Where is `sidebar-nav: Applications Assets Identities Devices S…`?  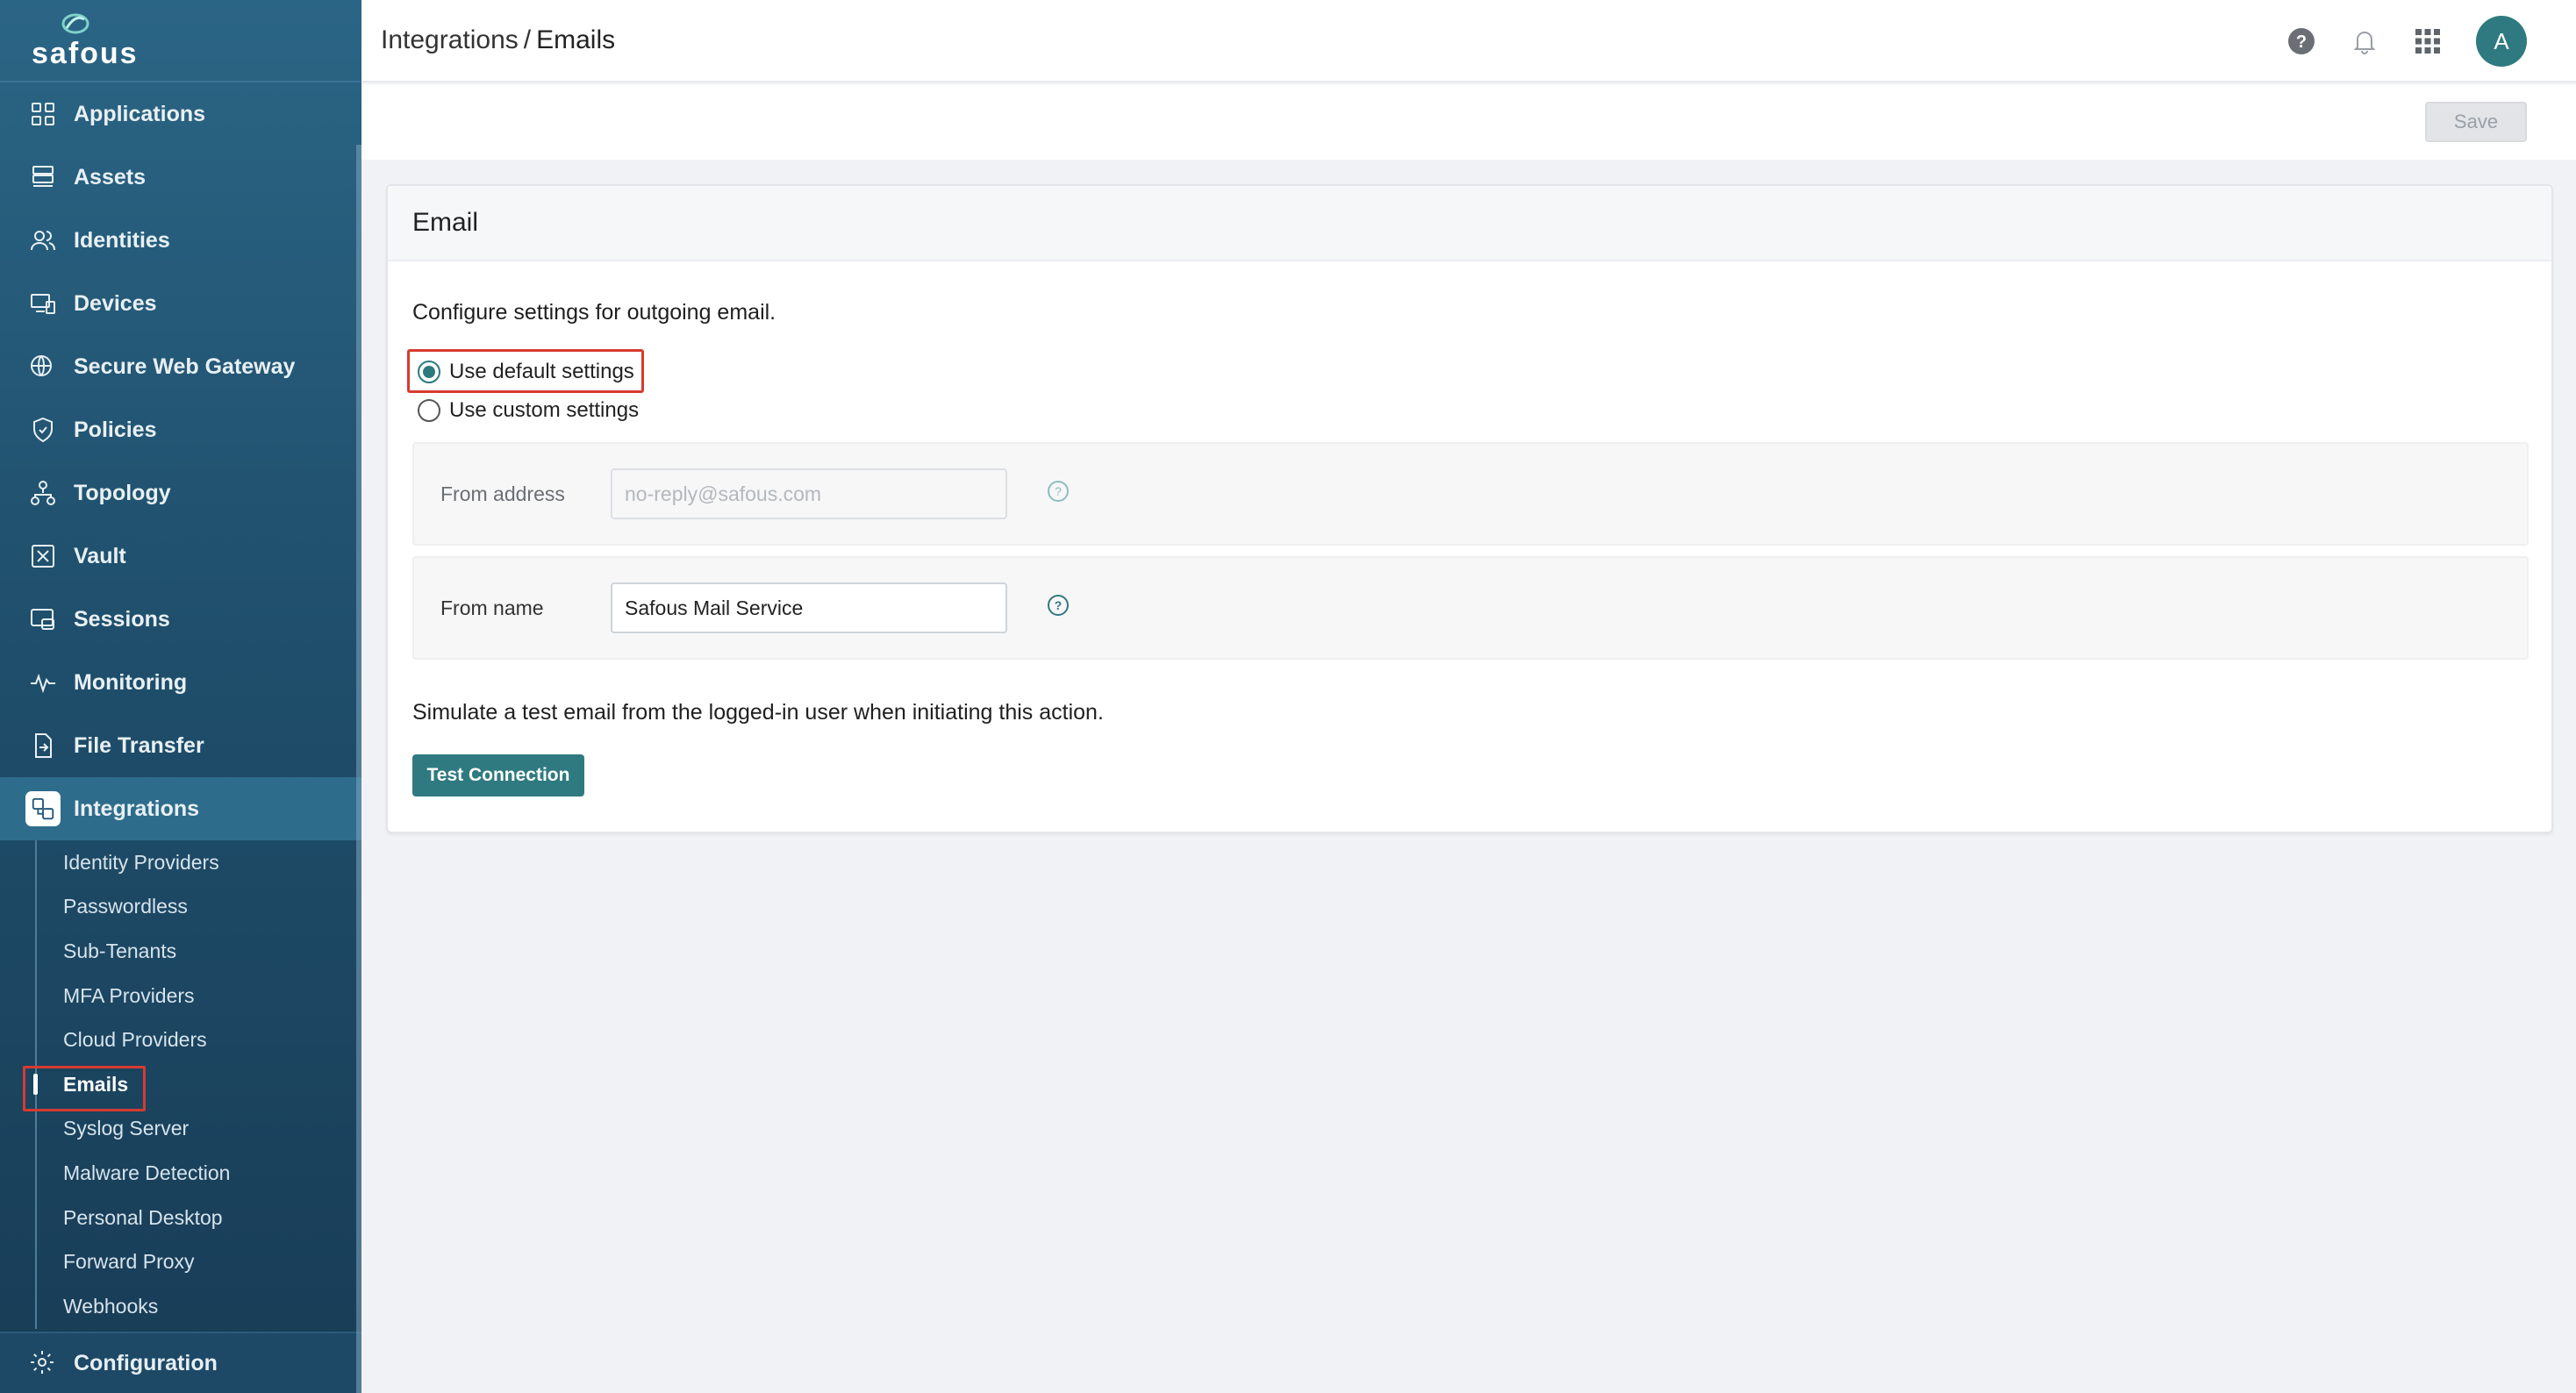
sidebar-nav: Applications Assets Identities Devices S… is located at coordinates (180, 461).